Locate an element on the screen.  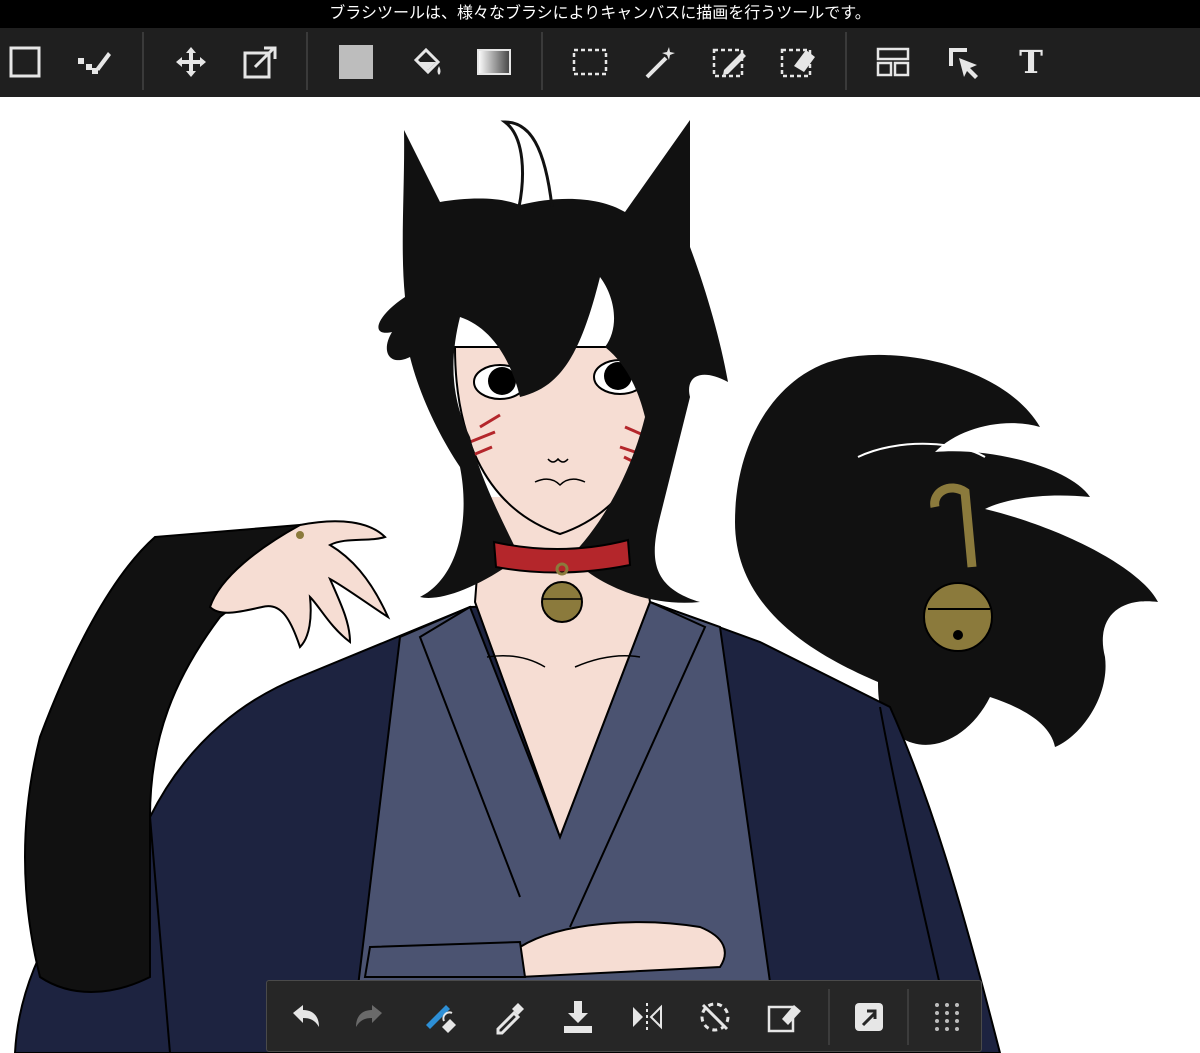
tool-hint-text: ブラシツールは、様々なブラシによりキャンバスに描画を行うツールです。 is located at coordinates (600, 12).